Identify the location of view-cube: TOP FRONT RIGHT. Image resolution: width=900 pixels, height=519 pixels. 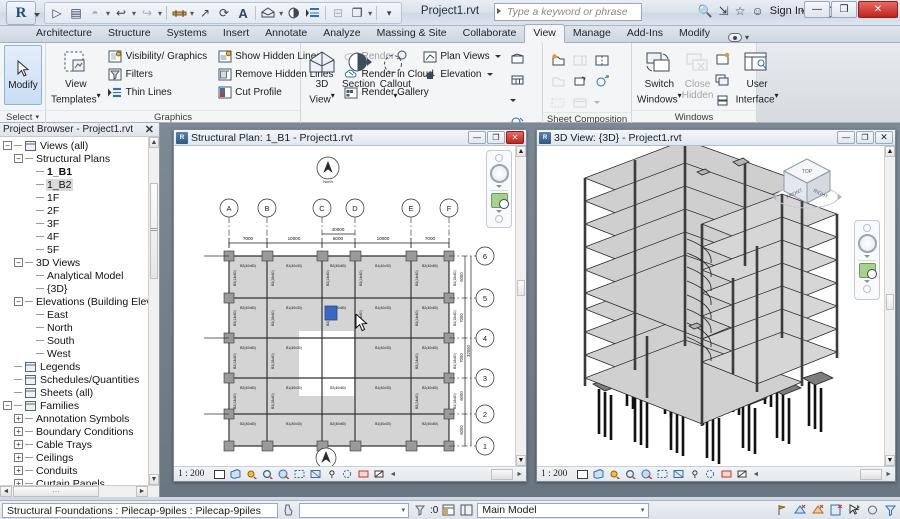
(807, 183).